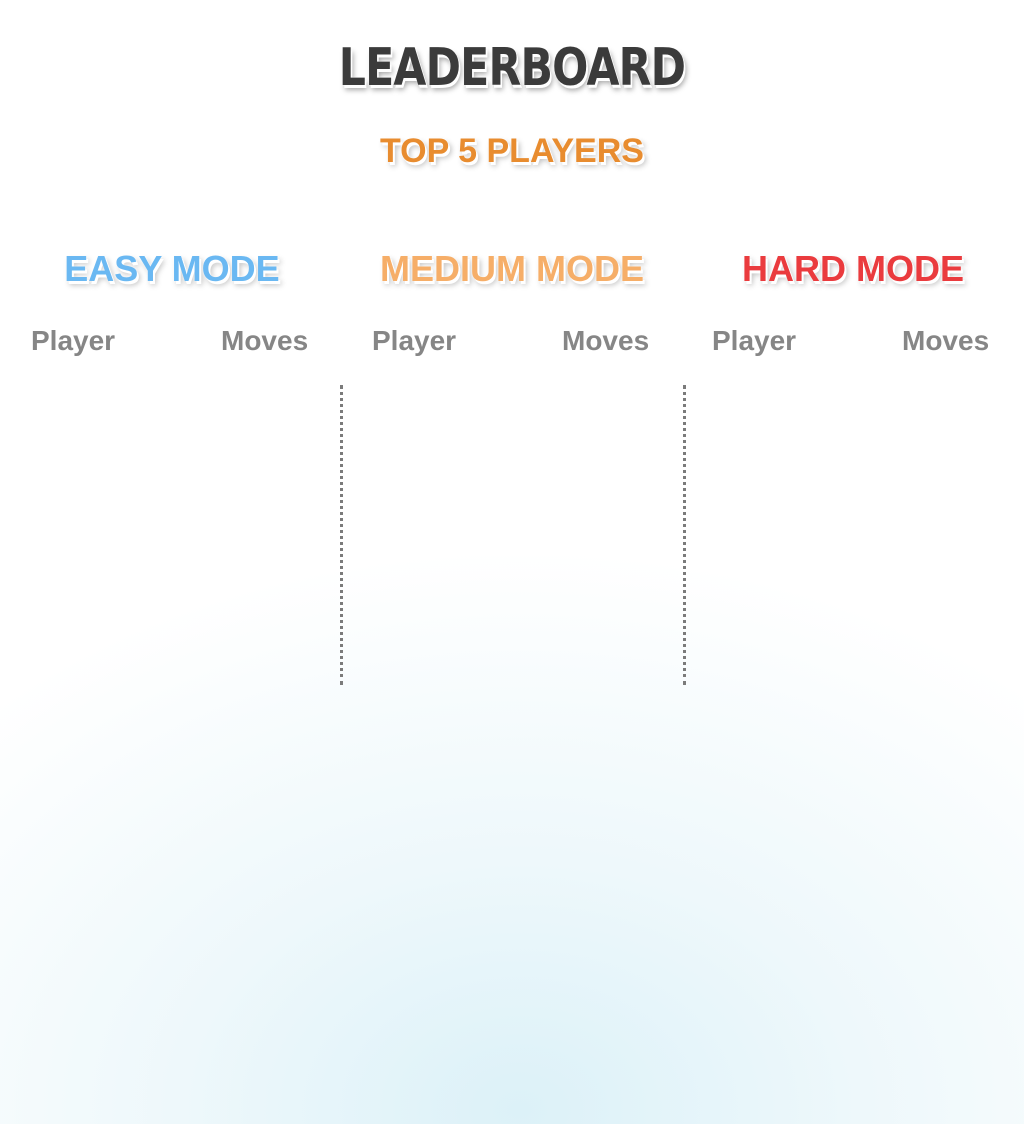 The height and width of the screenshot is (1124, 1024). What do you see at coordinates (946, 340) in the screenshot?
I see `hard-moves-header: Moves` at bounding box center [946, 340].